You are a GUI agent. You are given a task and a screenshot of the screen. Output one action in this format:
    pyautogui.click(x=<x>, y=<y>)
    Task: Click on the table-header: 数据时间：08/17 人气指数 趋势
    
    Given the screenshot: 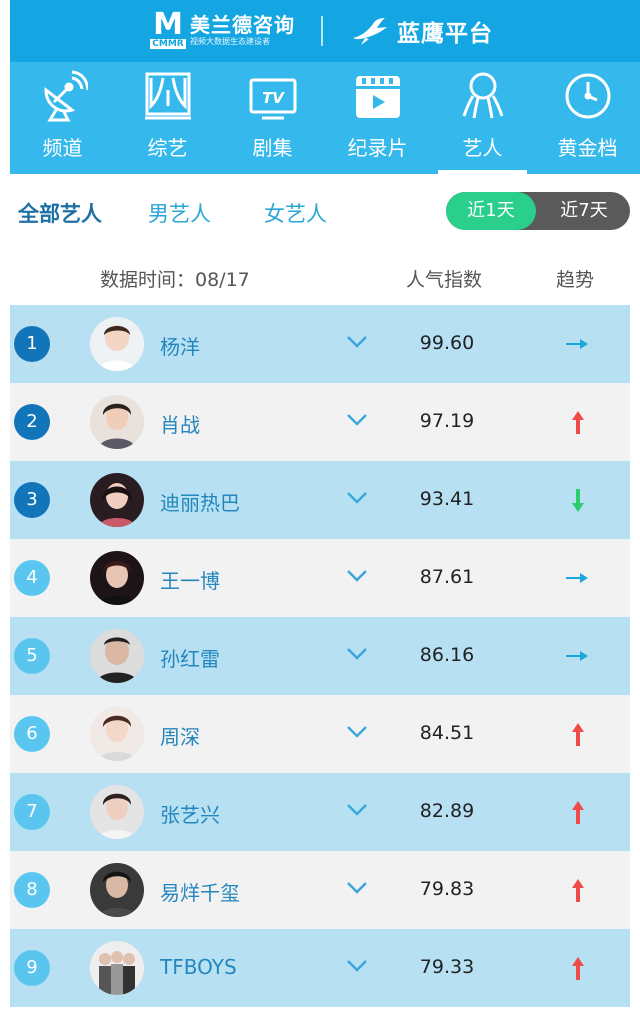 What is the action you would take?
    pyautogui.click(x=325, y=276)
    